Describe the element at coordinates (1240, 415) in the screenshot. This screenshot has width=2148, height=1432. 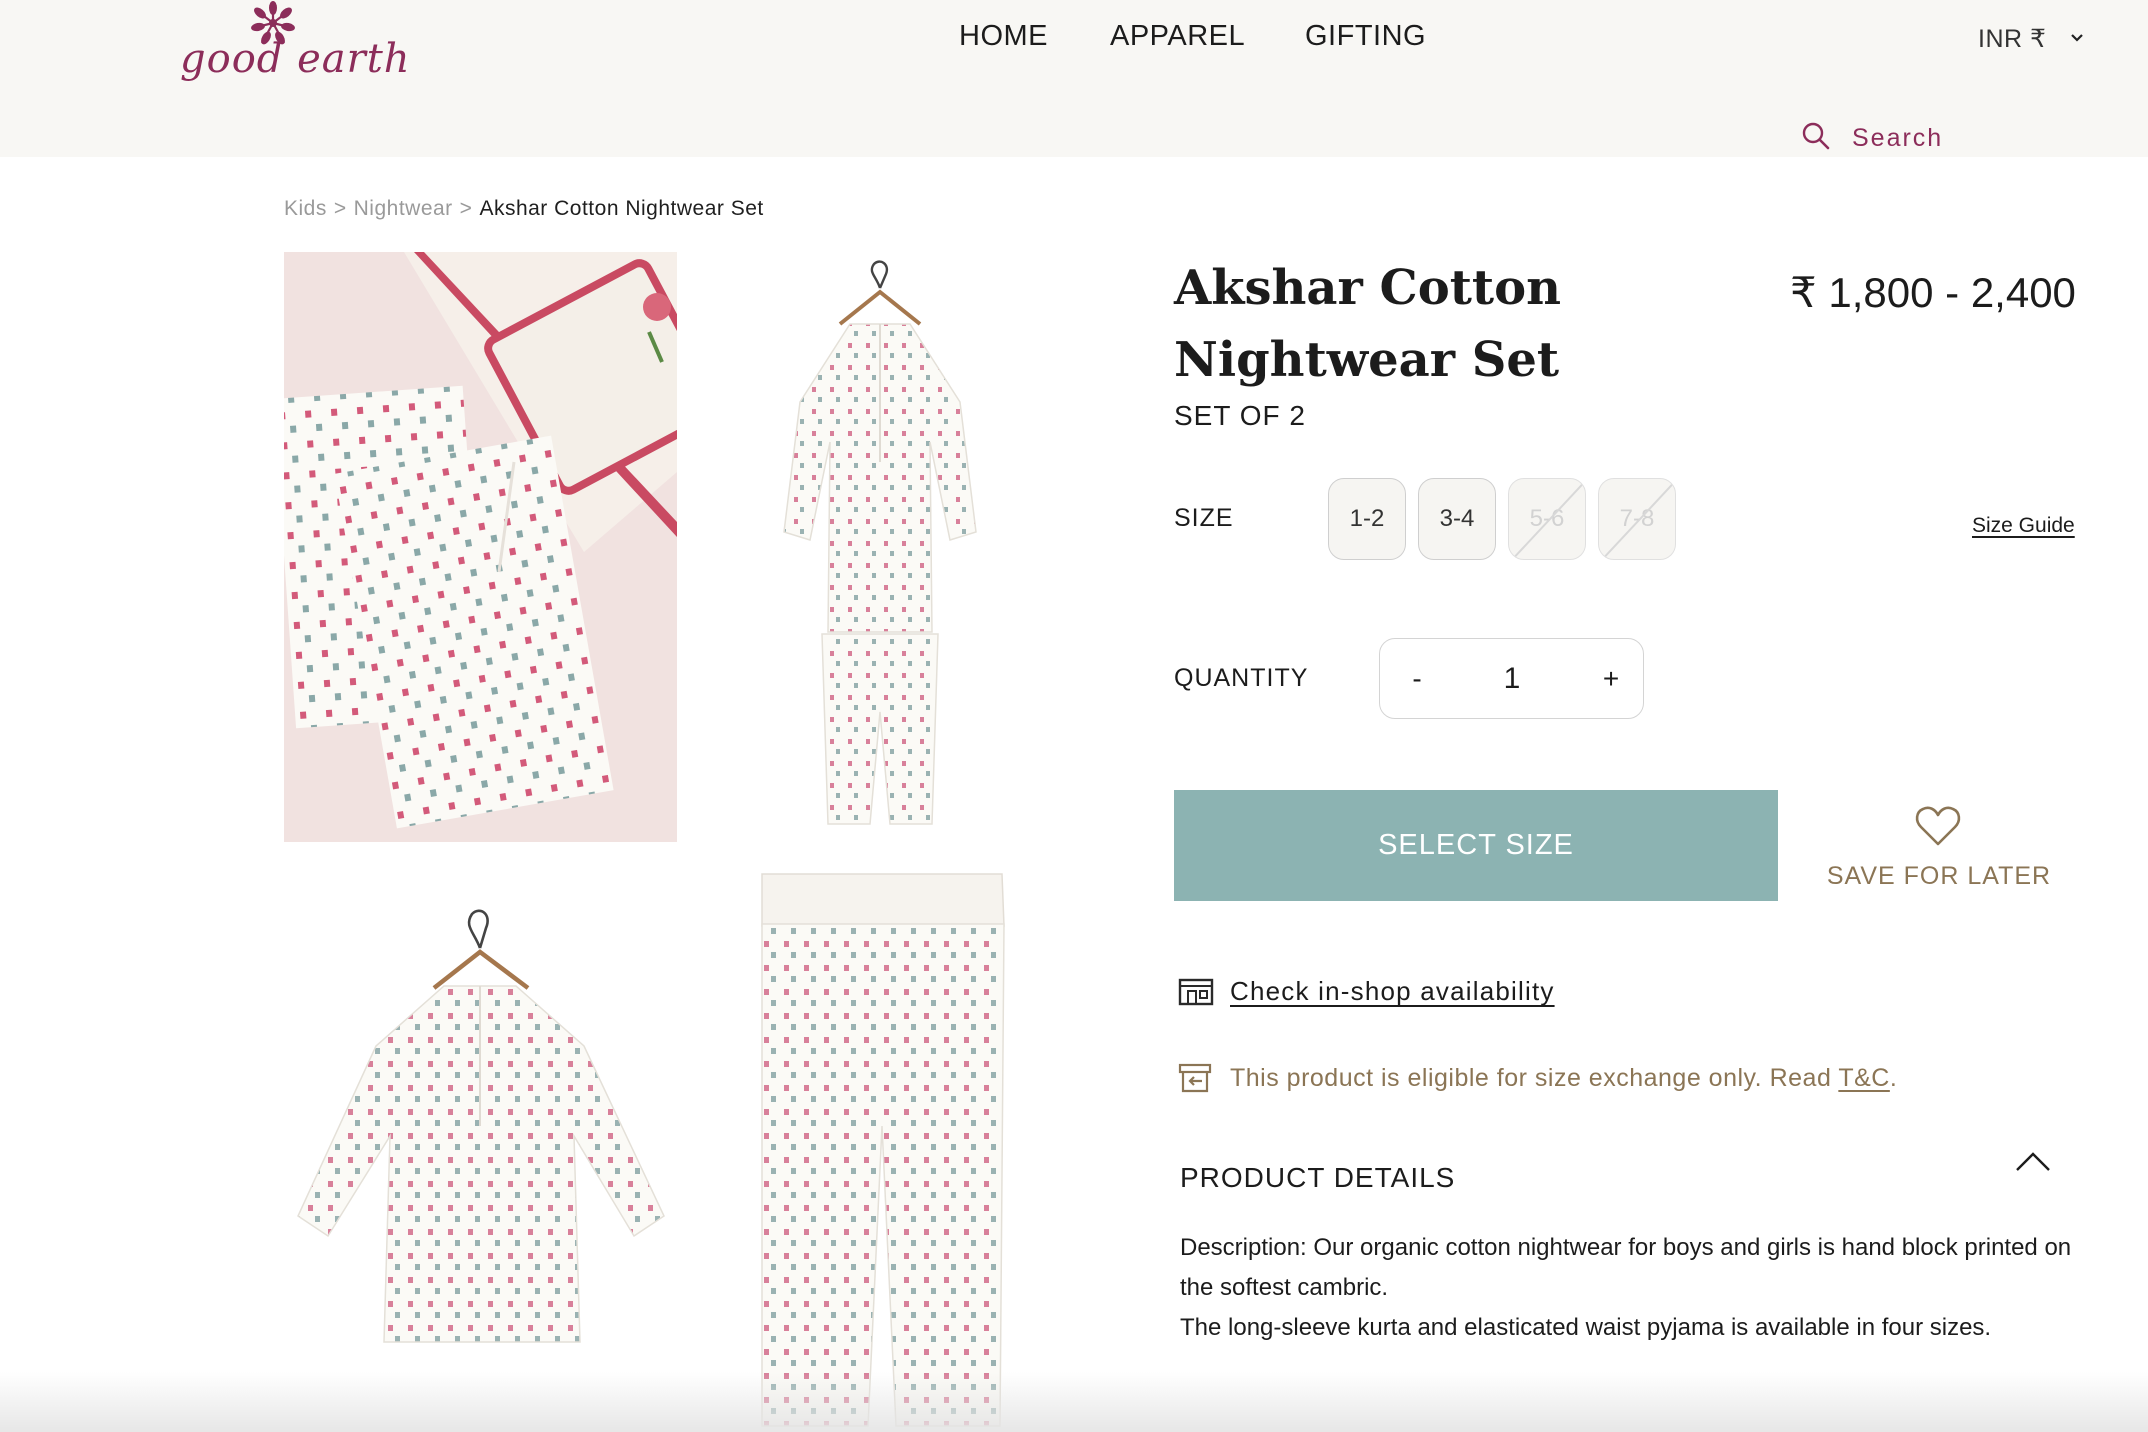
I see `set-of-label: SET OF 2` at that location.